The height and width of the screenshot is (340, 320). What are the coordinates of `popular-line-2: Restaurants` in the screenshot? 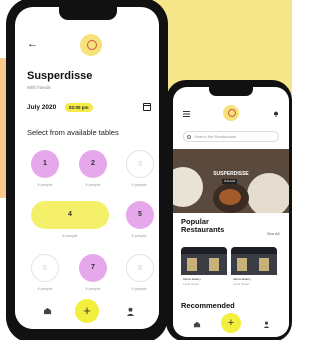 It's located at (203, 229).